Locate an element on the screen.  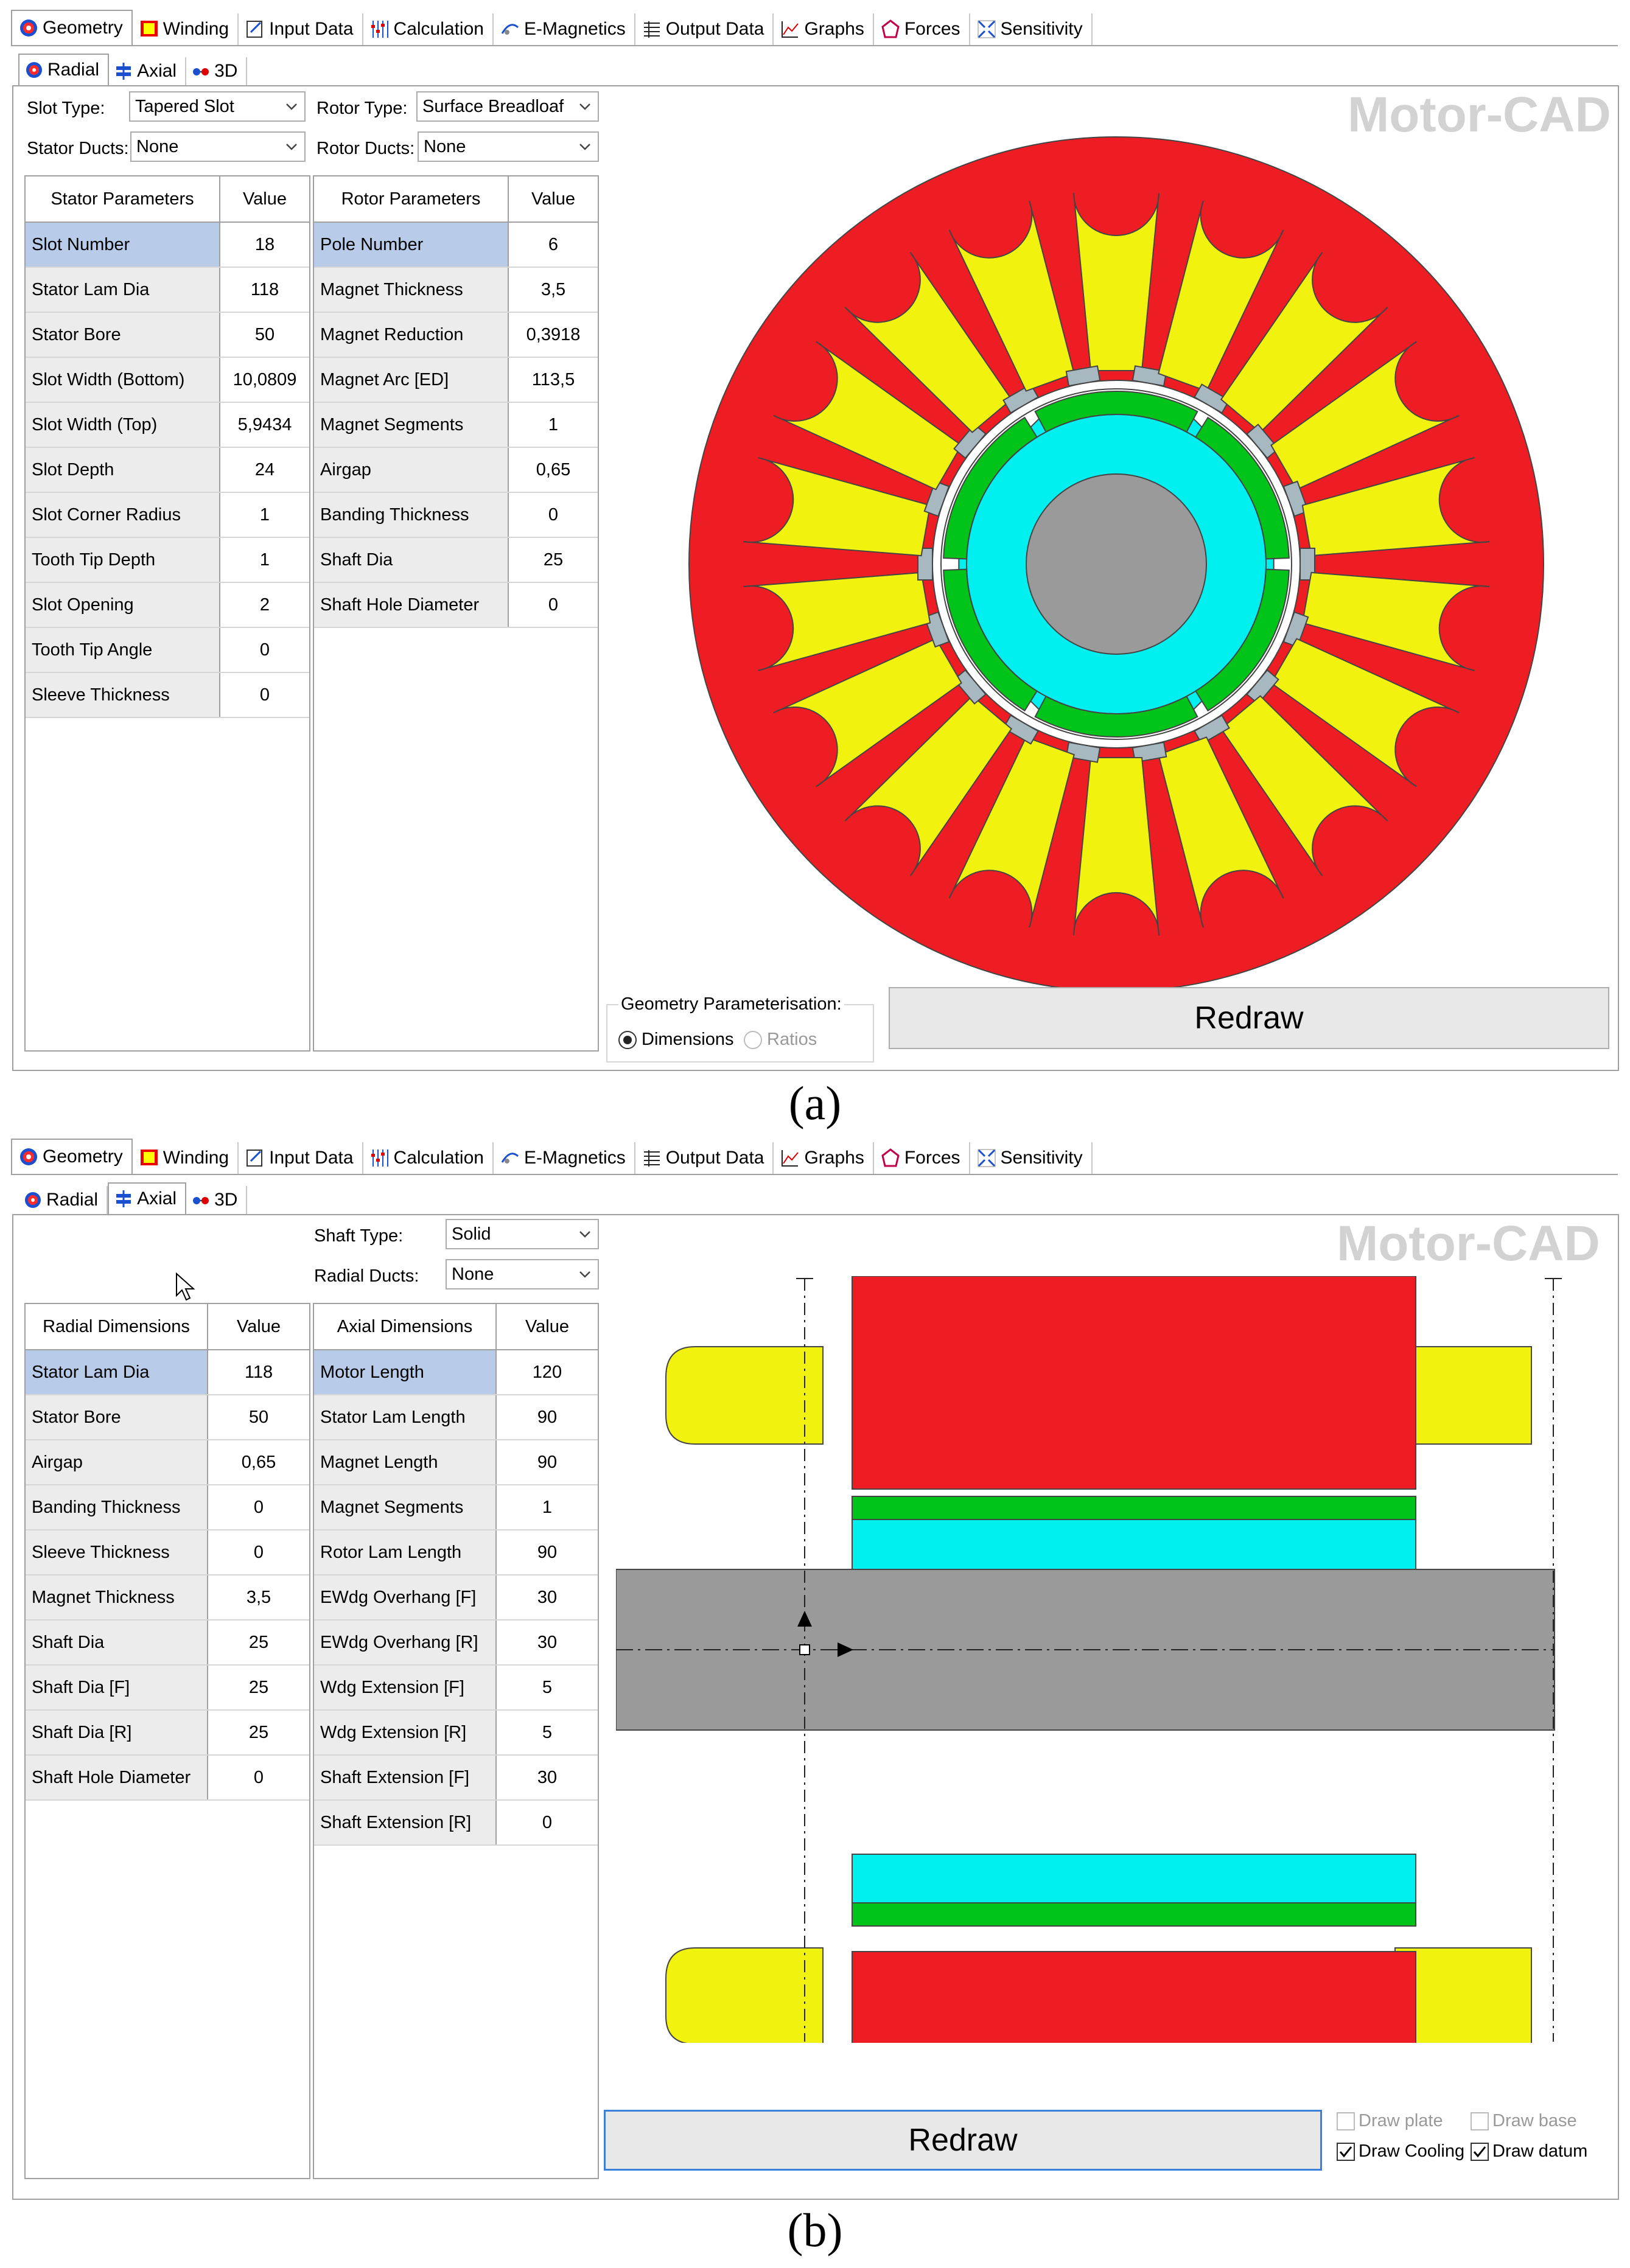
parameter-value: 6 is located at coordinates (553, 245).